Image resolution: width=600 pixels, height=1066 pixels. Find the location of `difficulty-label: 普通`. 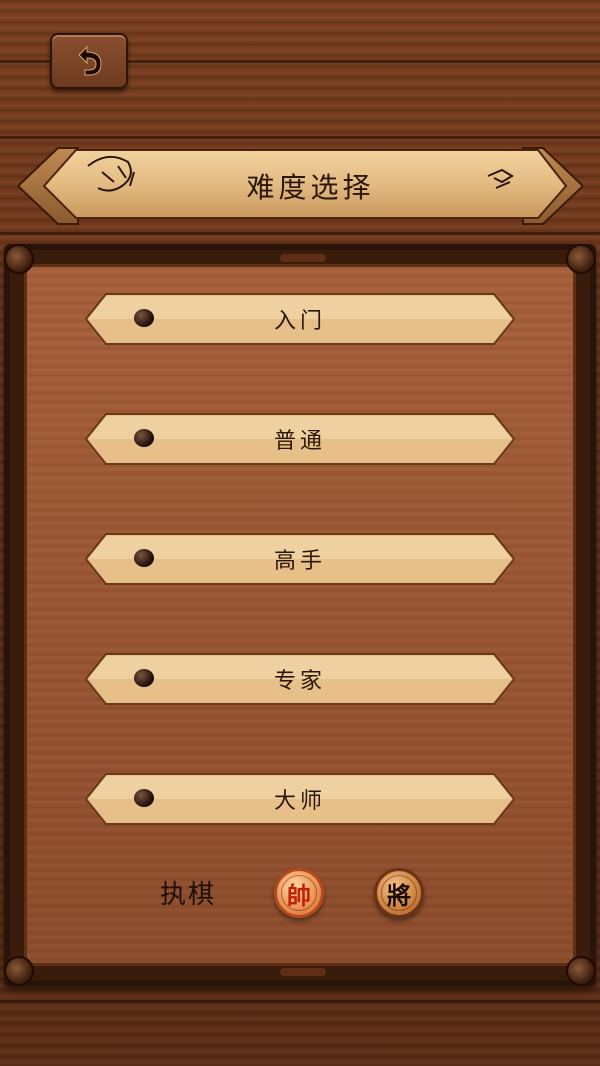

difficulty-label: 普通 is located at coordinates (299, 441).